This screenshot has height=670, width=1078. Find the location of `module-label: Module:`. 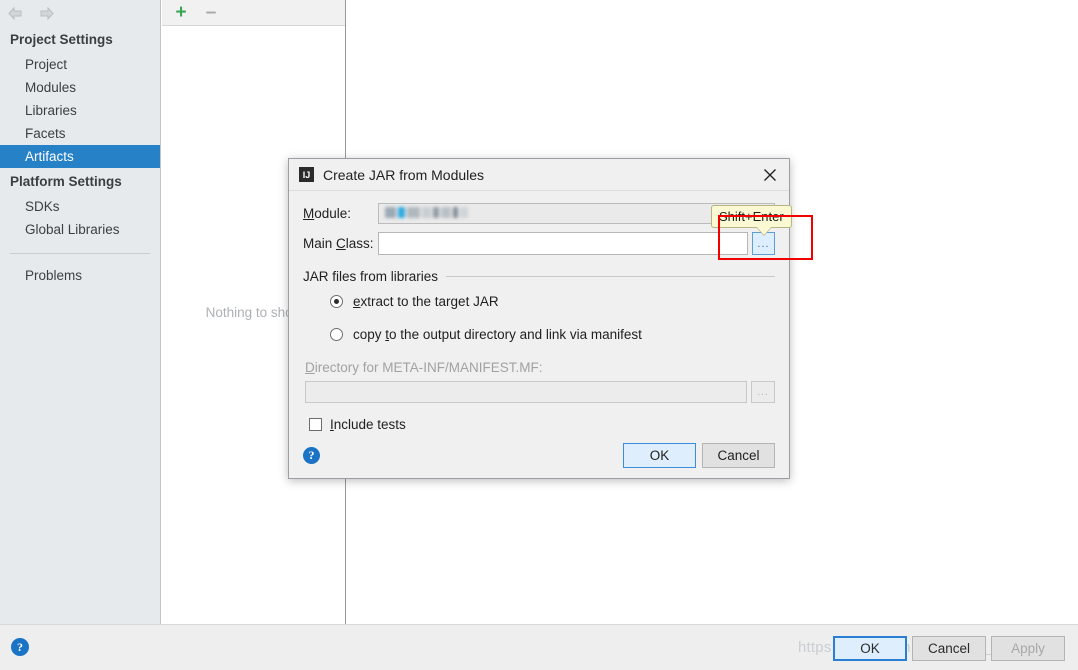

module-label: Module: is located at coordinates (340, 213).